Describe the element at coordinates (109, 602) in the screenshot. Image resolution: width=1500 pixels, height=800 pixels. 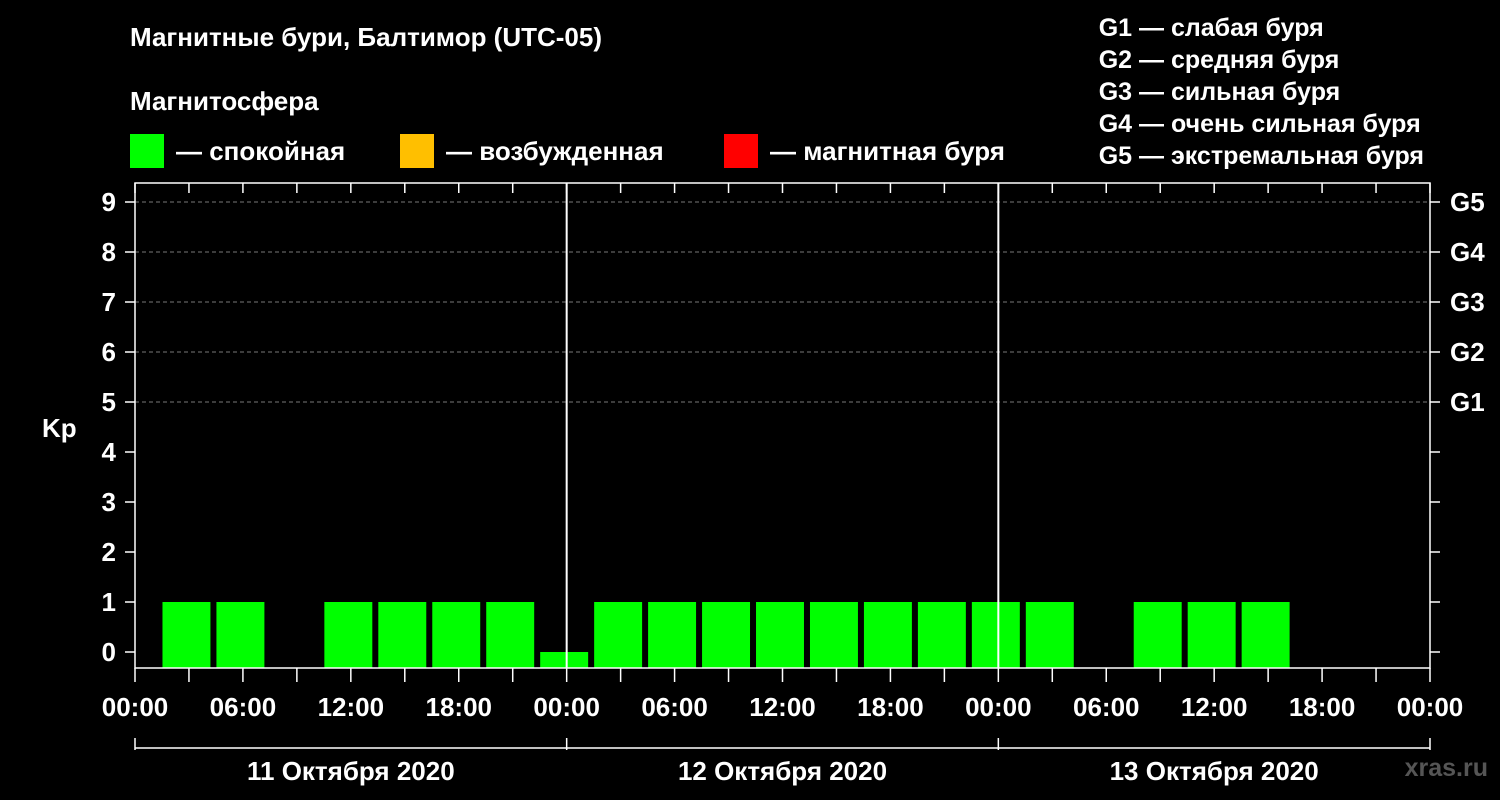
I see `y-tick-label: 1` at that location.